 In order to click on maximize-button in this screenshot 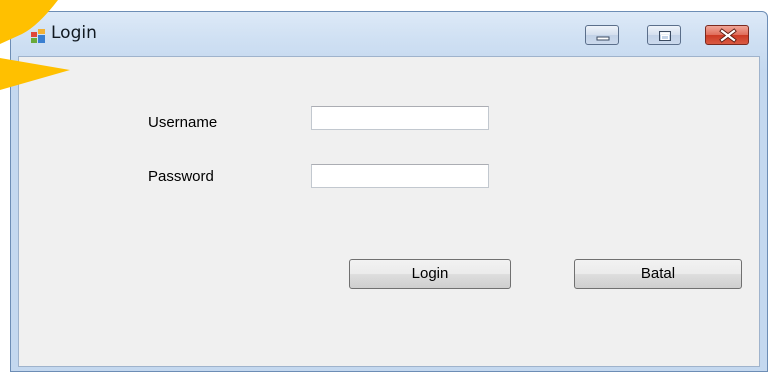, I will do `click(664, 35)`.